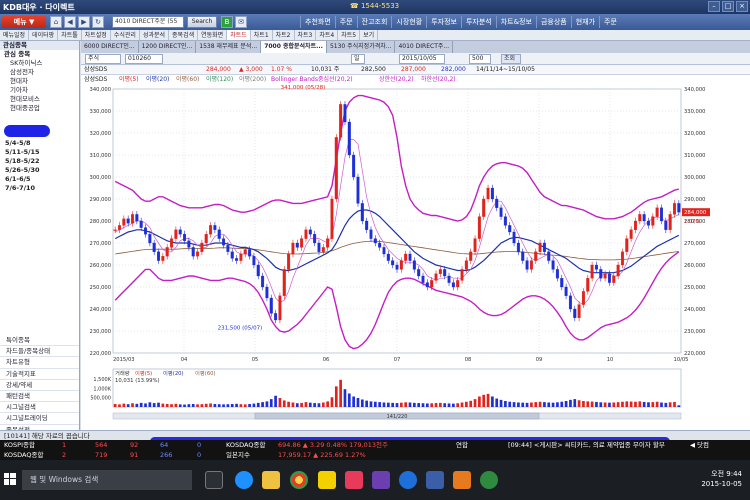  What do you see at coordinates (244, 480) in the screenshot?
I see `edge-icon` at bounding box center [244, 480].